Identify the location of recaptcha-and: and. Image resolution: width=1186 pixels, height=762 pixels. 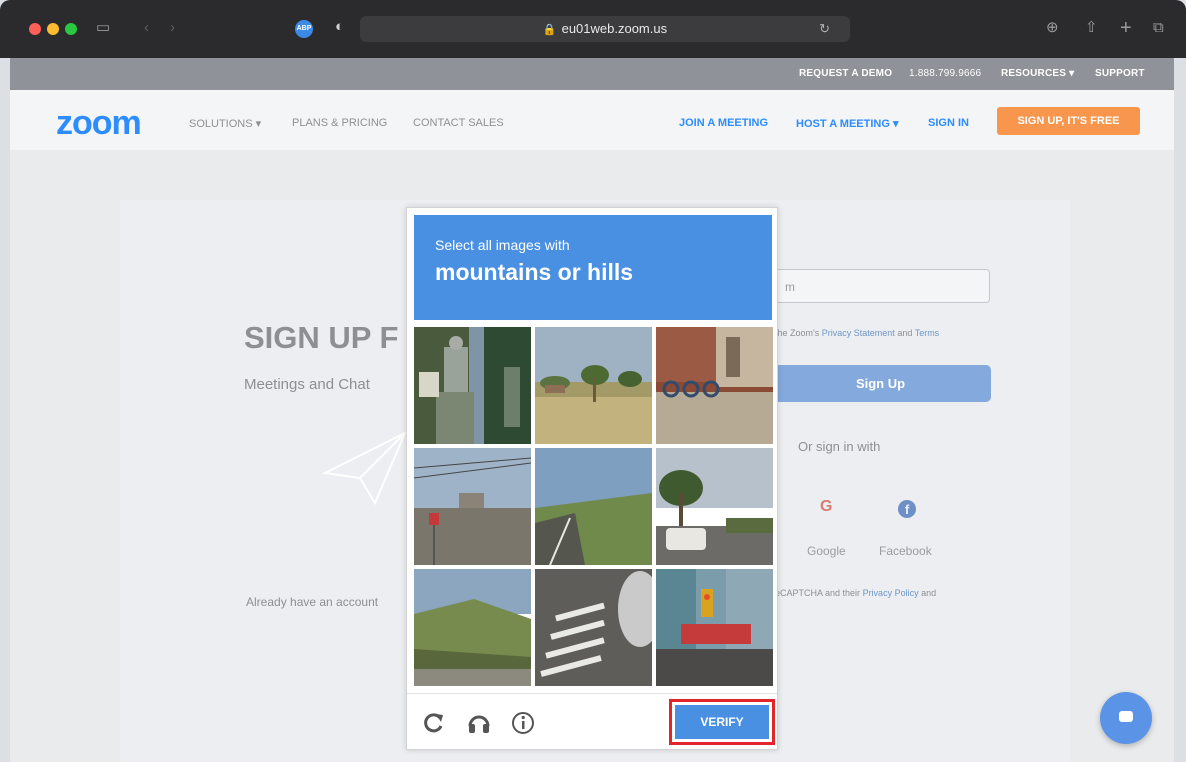
(929, 593).